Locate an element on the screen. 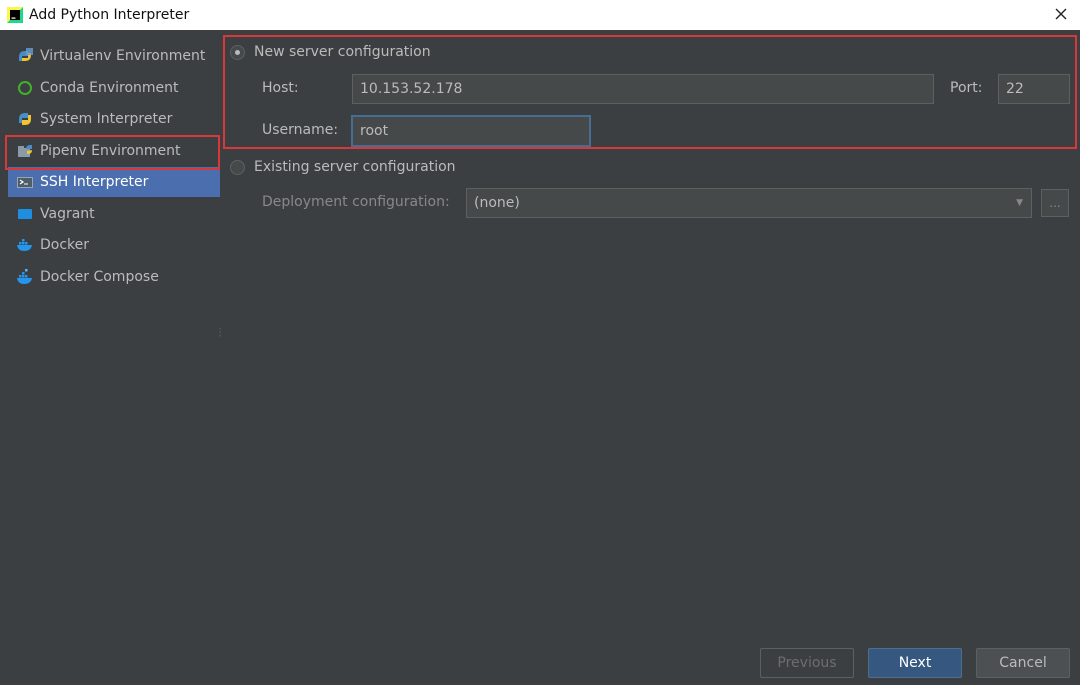 The height and width of the screenshot is (685, 1080). pycharm-icon is located at coordinates (15, 15).